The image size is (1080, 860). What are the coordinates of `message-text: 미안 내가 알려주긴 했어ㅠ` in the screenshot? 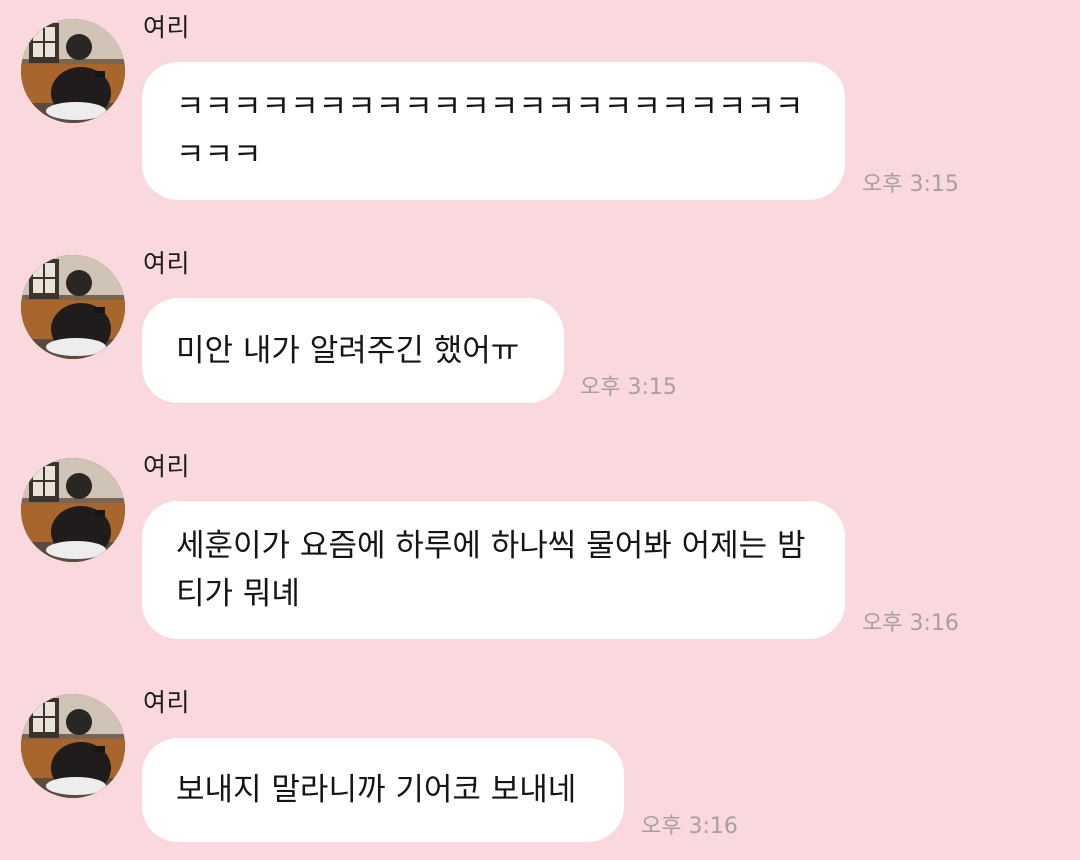 It's located at (348, 350).